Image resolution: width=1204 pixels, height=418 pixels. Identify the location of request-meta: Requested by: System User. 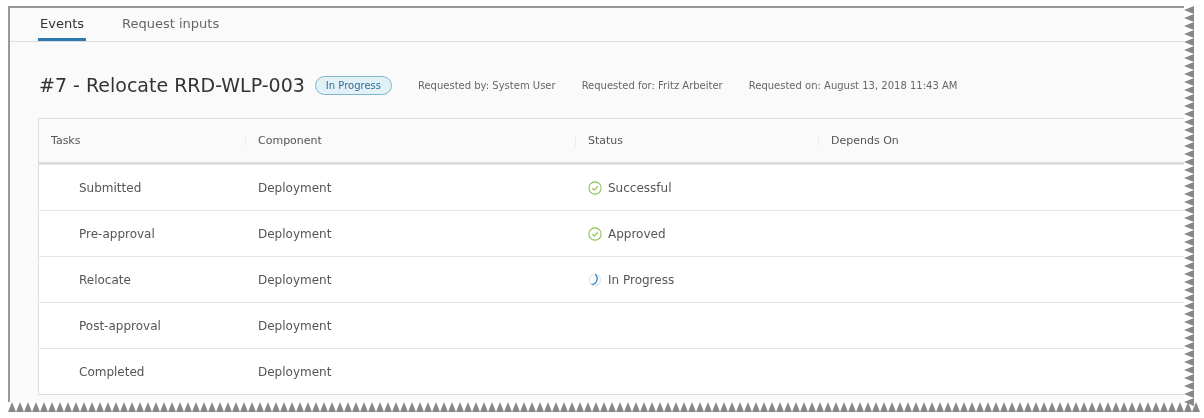
(486, 85).